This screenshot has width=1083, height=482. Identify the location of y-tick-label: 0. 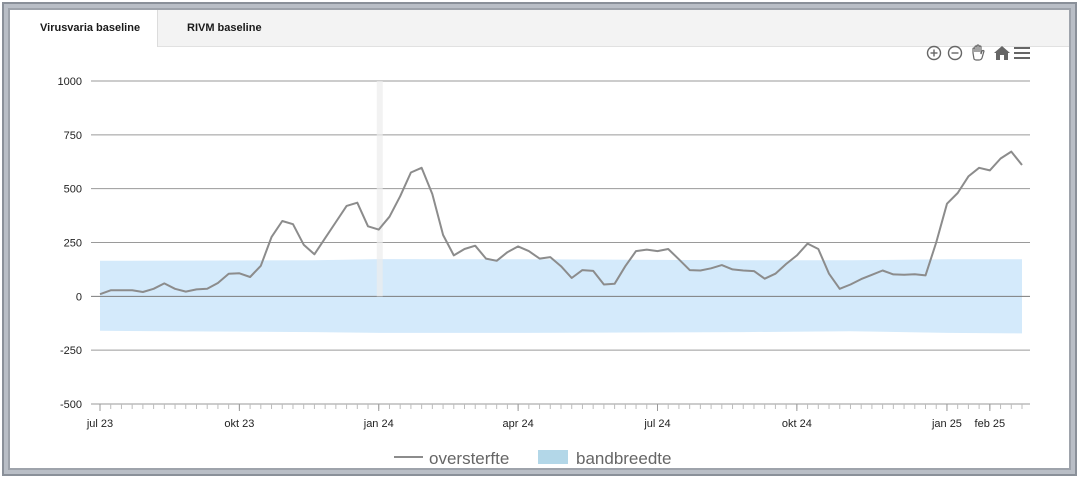
(79, 297).